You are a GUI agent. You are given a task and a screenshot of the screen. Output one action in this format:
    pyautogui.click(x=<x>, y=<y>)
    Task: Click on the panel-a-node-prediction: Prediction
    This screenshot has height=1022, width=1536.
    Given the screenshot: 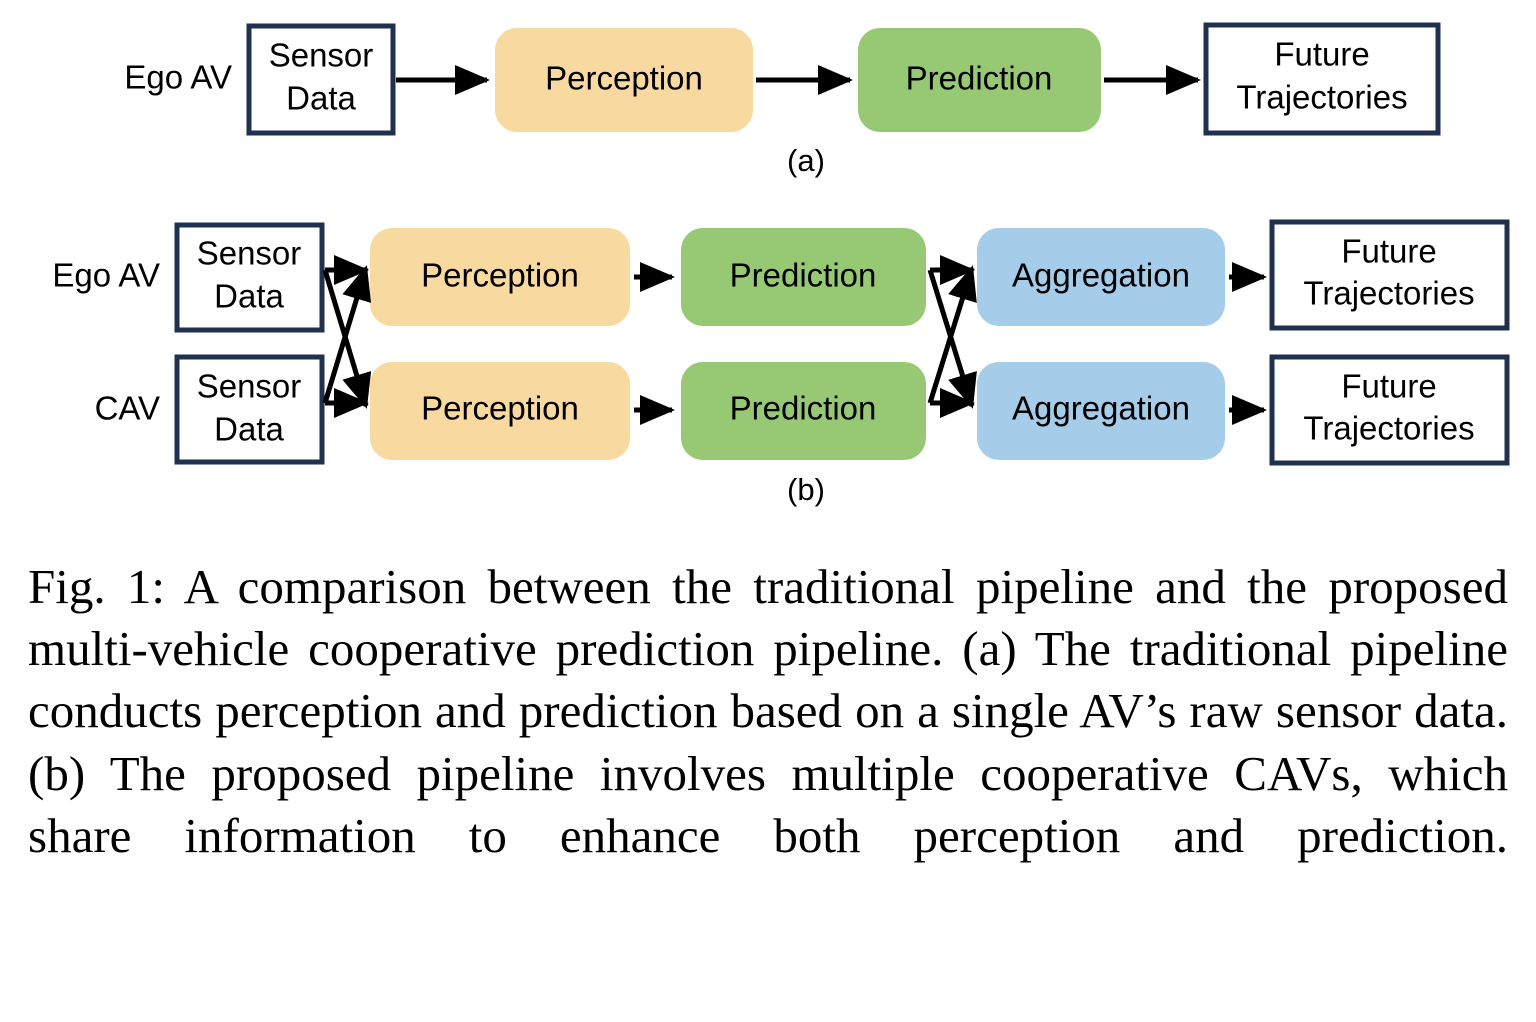 What is the action you would take?
    pyautogui.click(x=979, y=80)
    